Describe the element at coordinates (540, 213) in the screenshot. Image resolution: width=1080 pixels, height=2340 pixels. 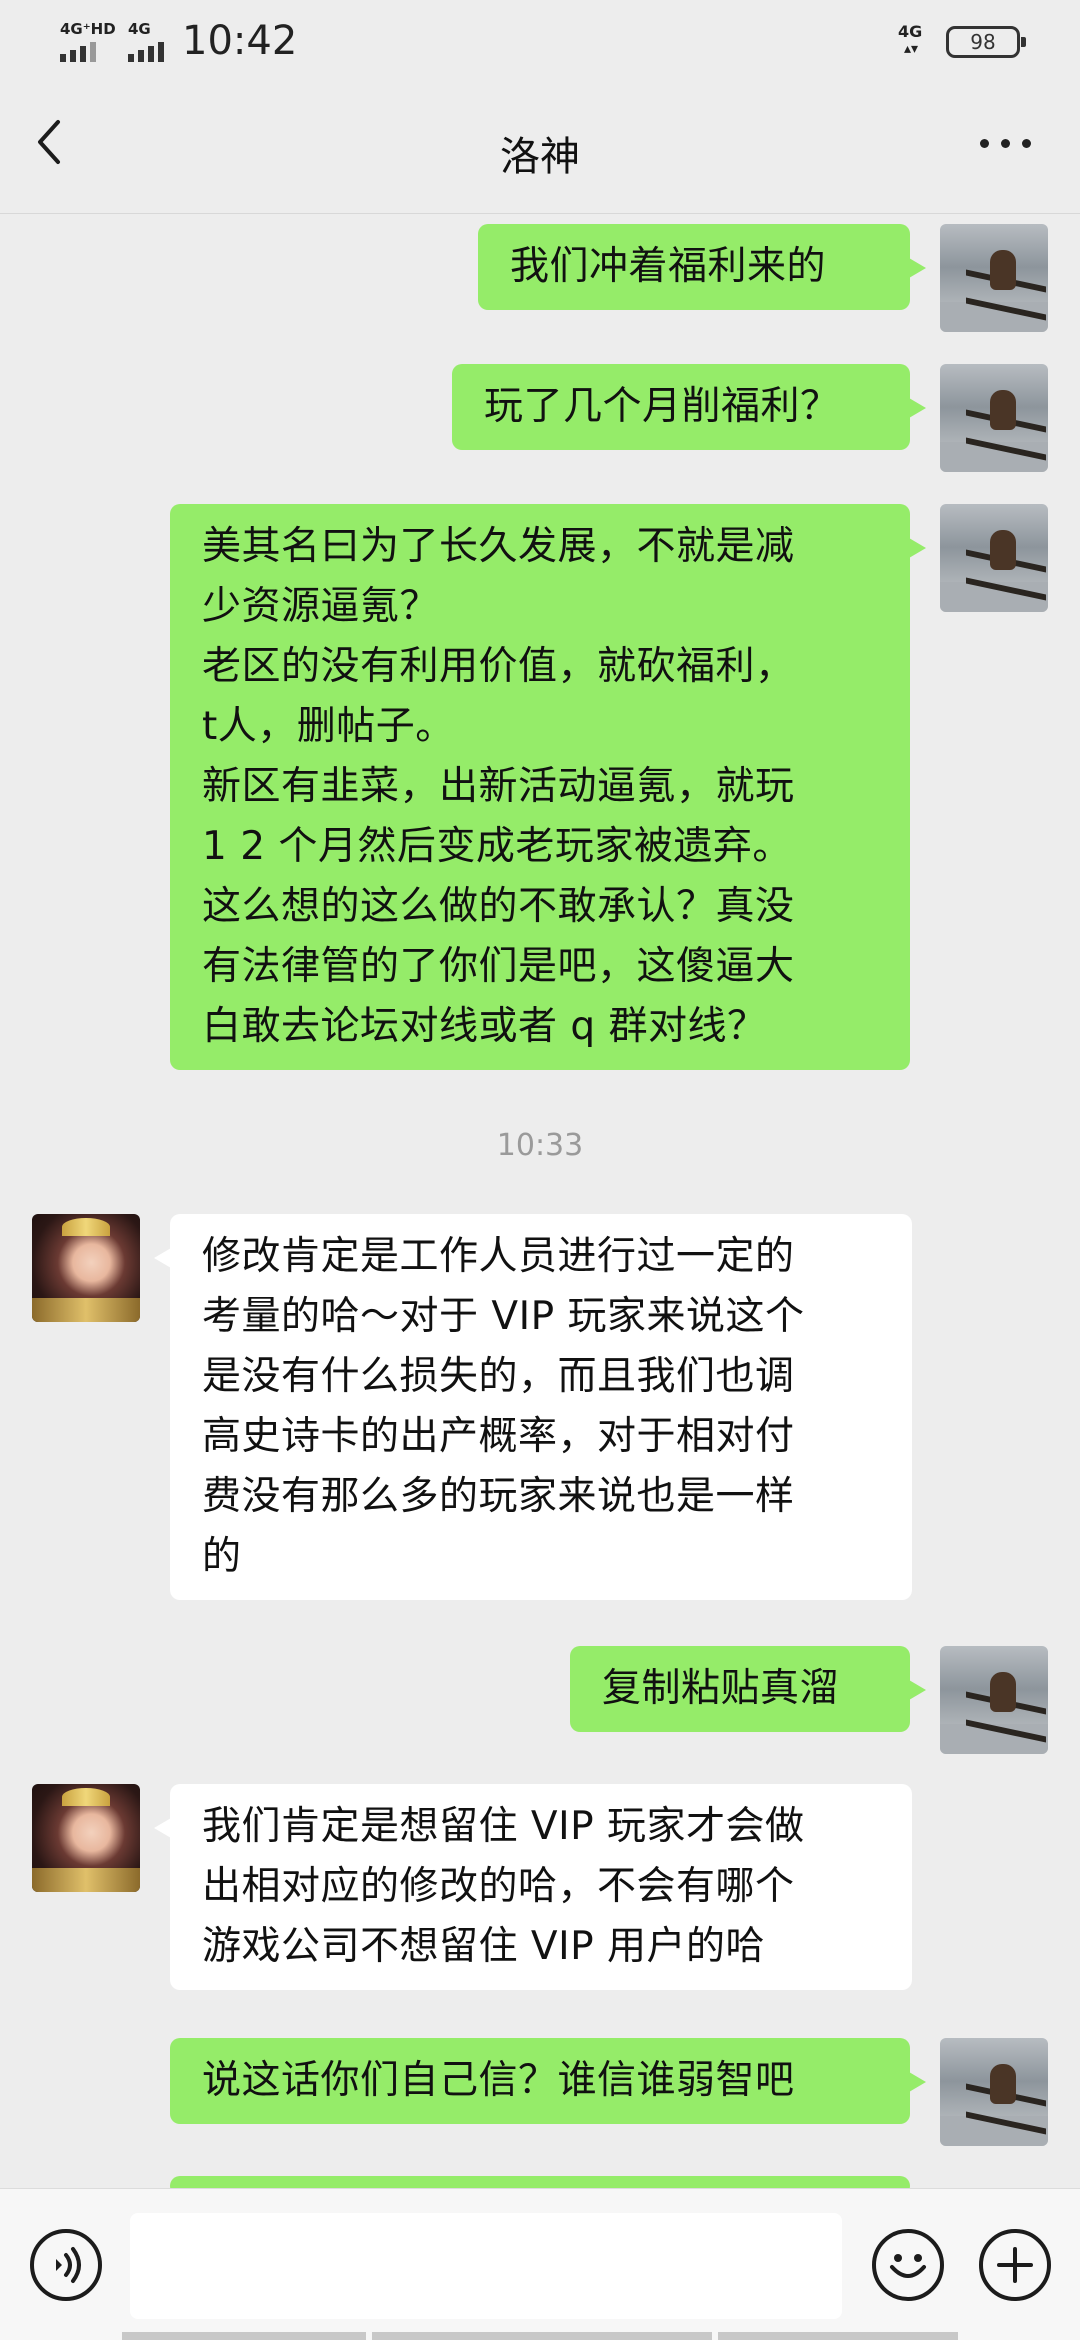
I see `header-divider` at that location.